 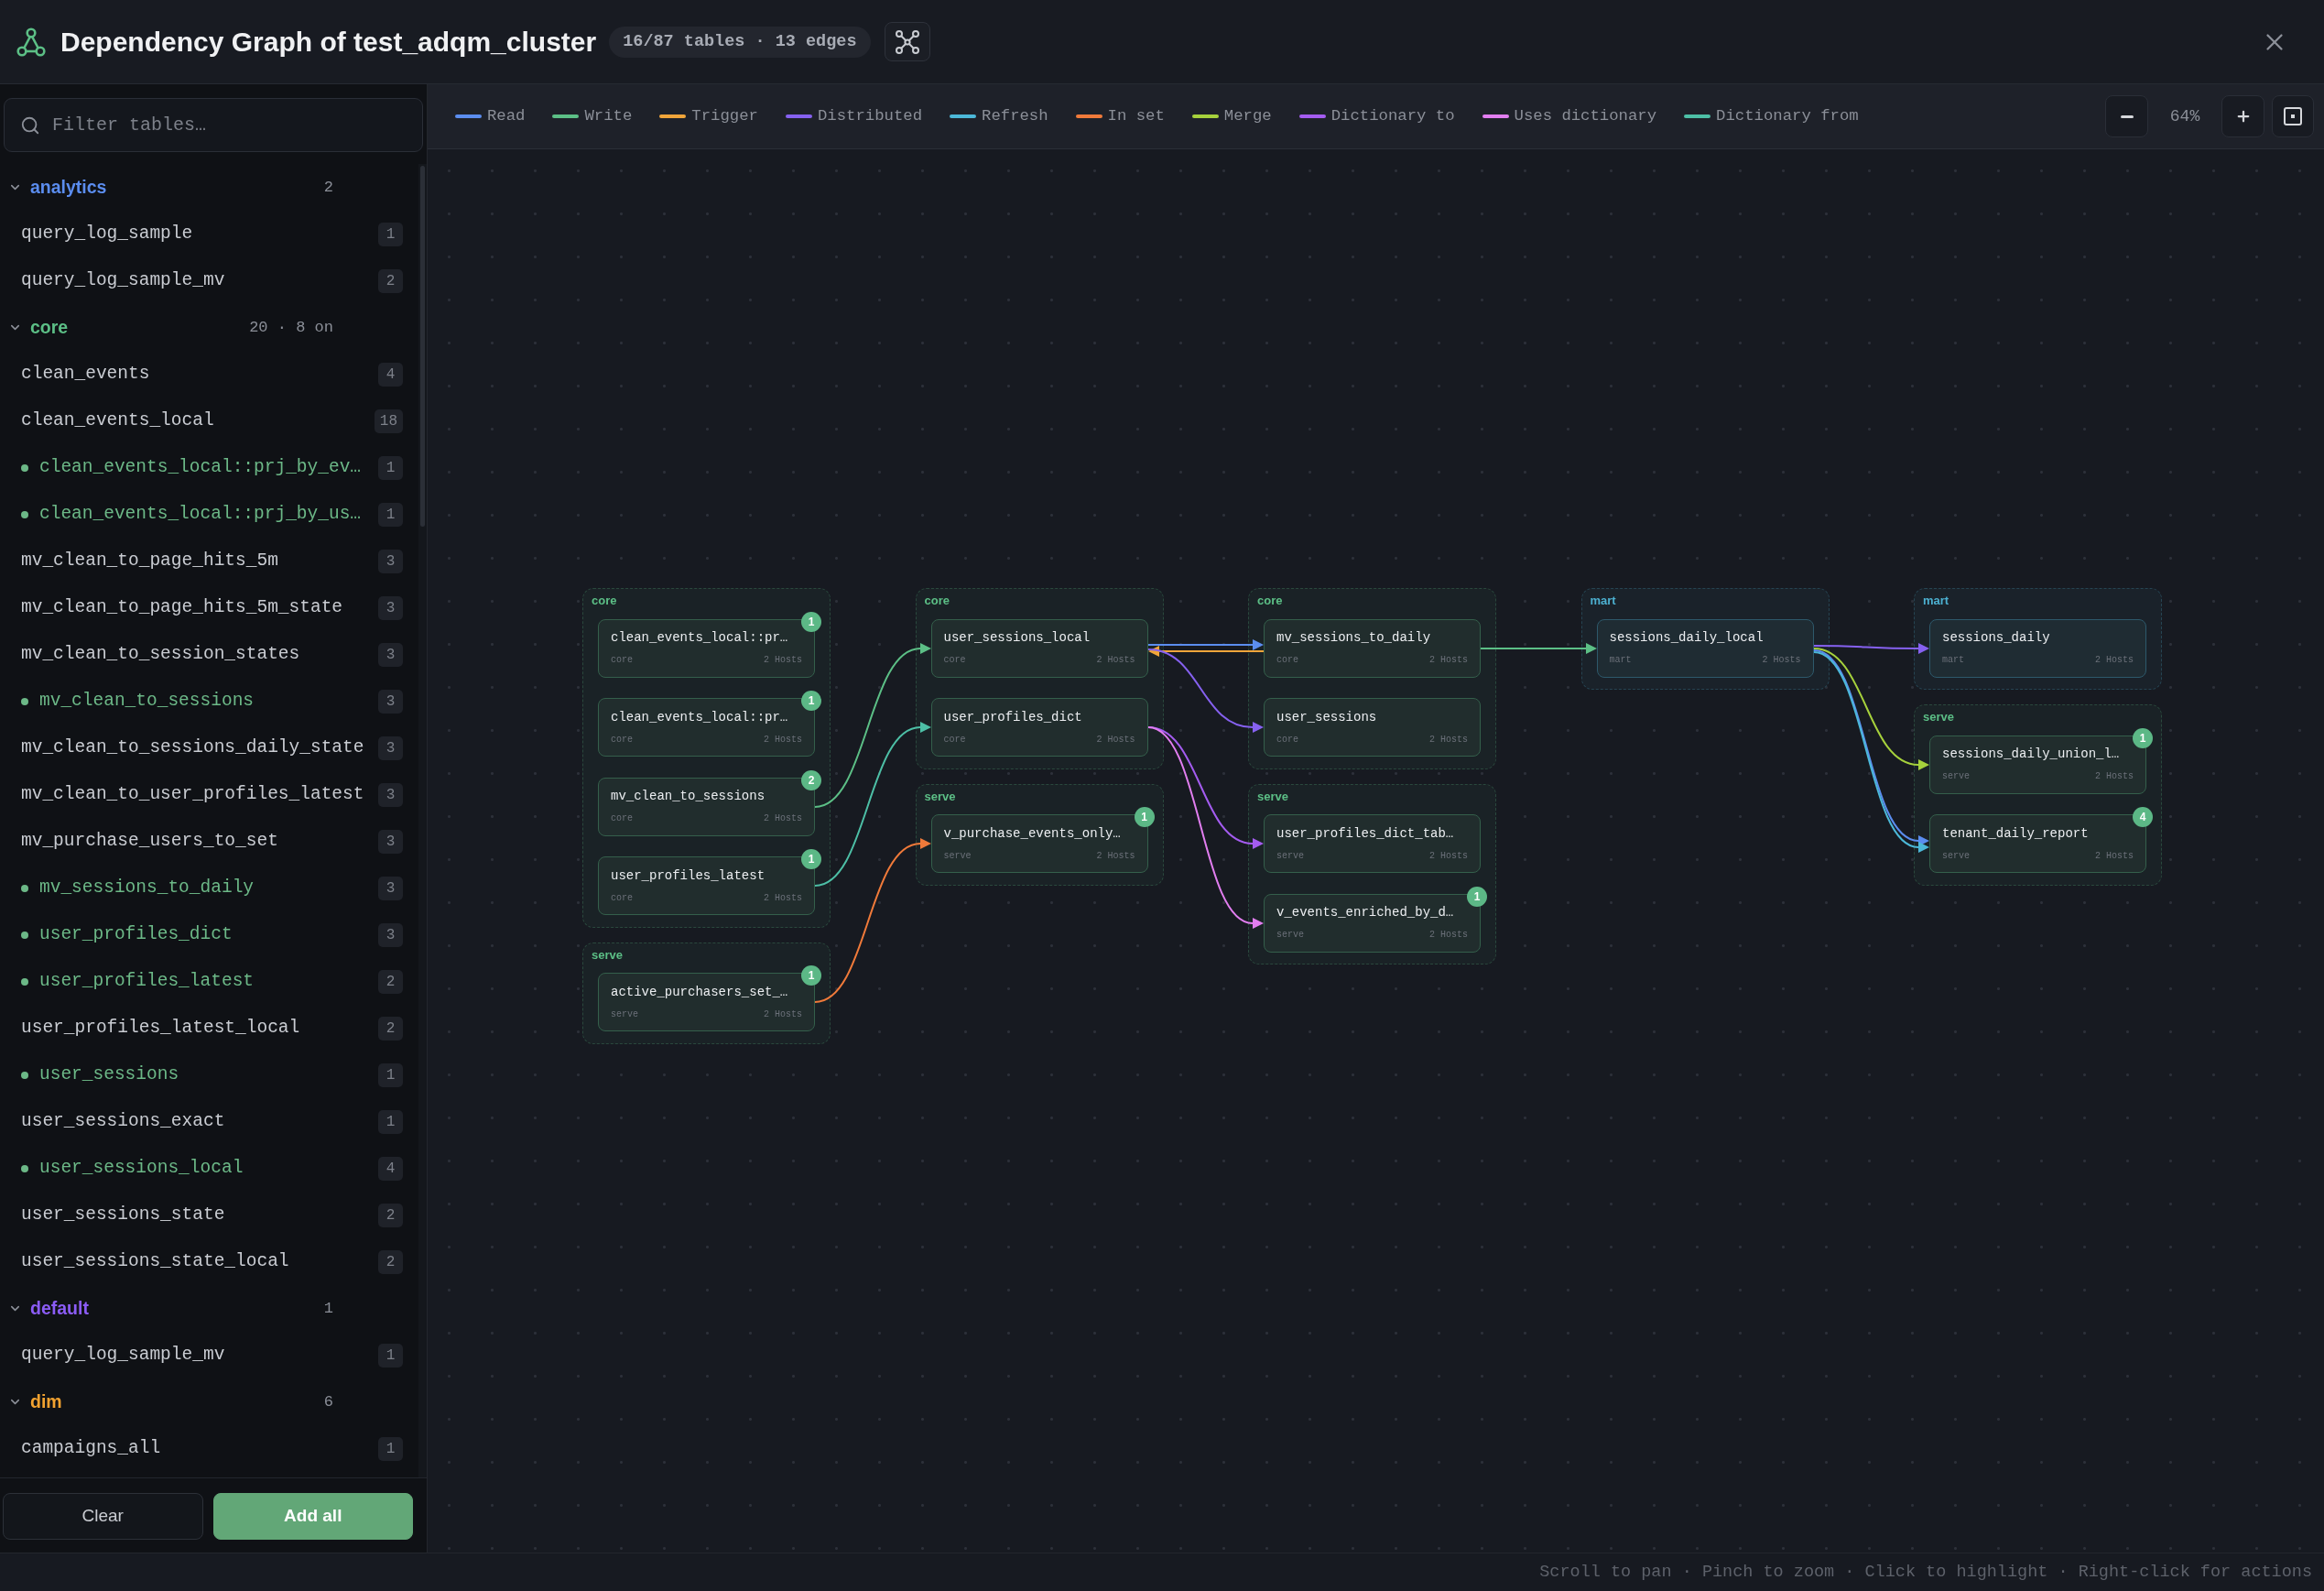 I want to click on table-item: mv_clean_to_page_hits_5m_state 3, so click(x=209, y=607).